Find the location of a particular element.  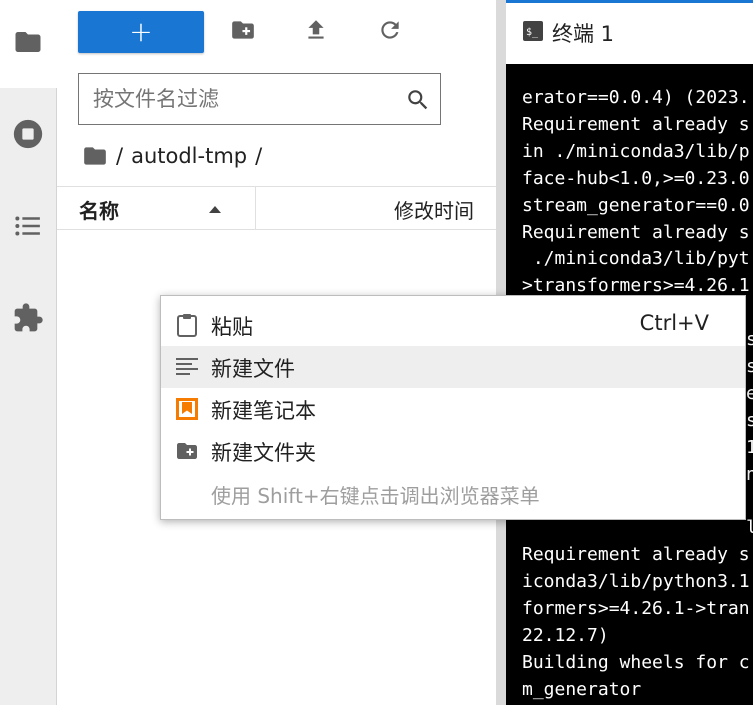

terminal-partial-char: 1 is located at coordinates (749, 447).